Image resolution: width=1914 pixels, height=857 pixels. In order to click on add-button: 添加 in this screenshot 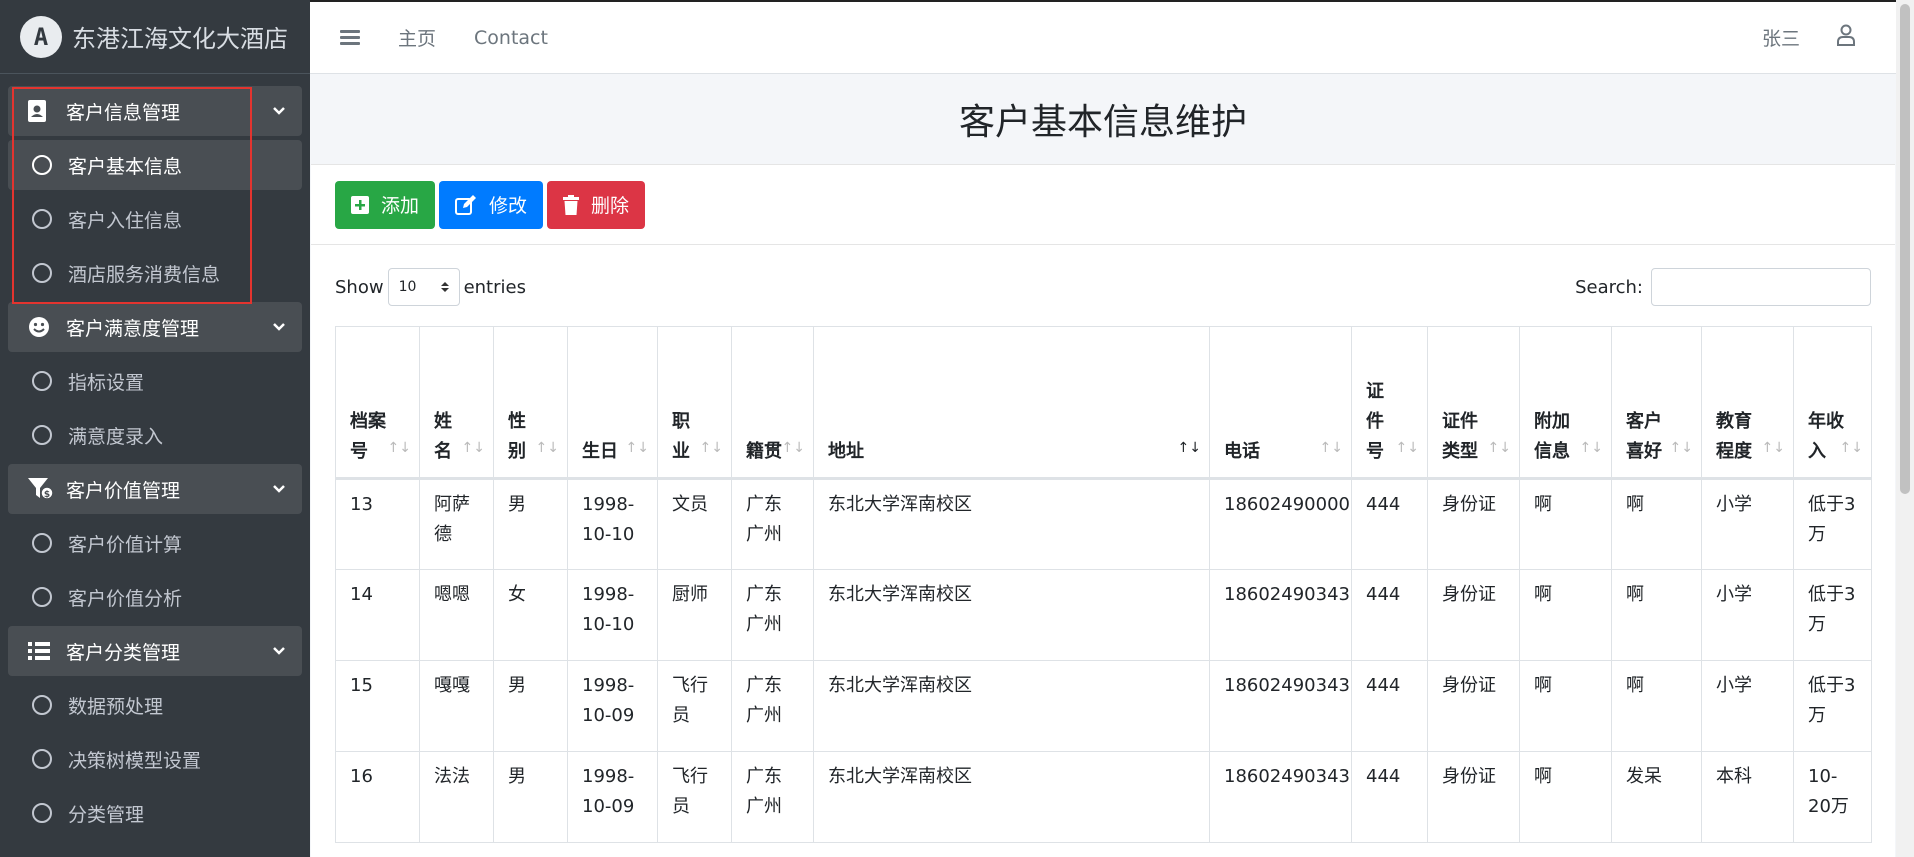, I will do `click(385, 204)`.